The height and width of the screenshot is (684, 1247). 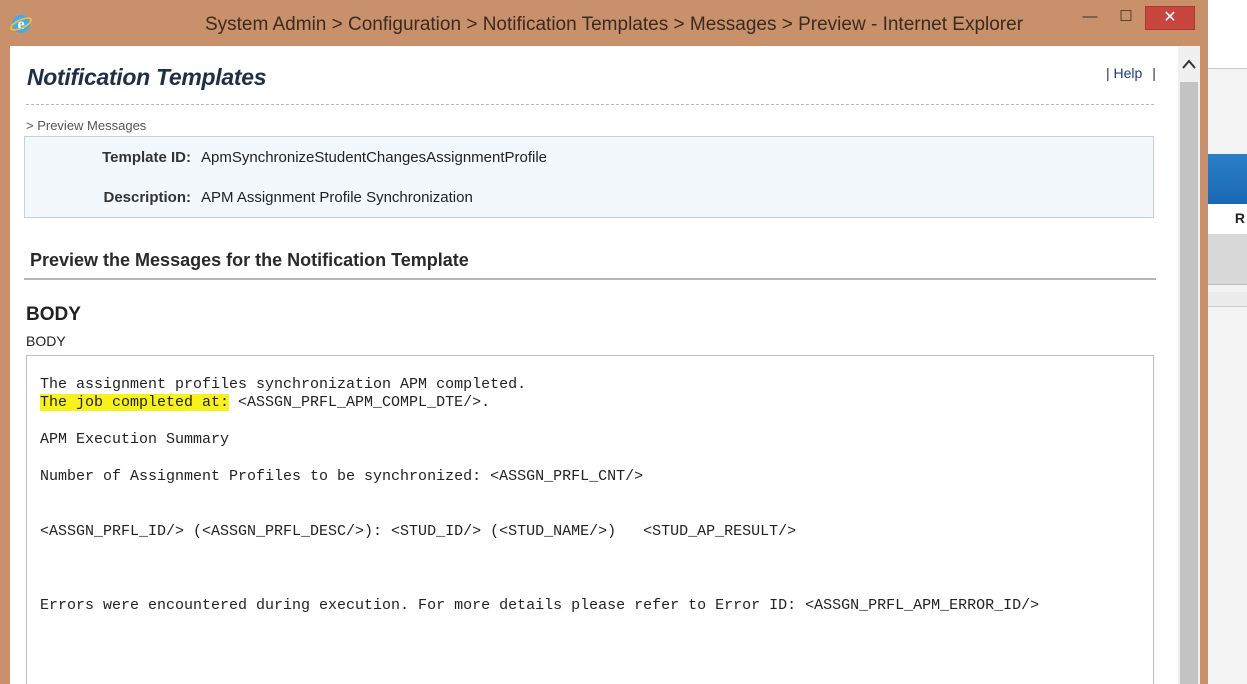 What do you see at coordinates (590, 279) in the screenshot?
I see `section-divider` at bounding box center [590, 279].